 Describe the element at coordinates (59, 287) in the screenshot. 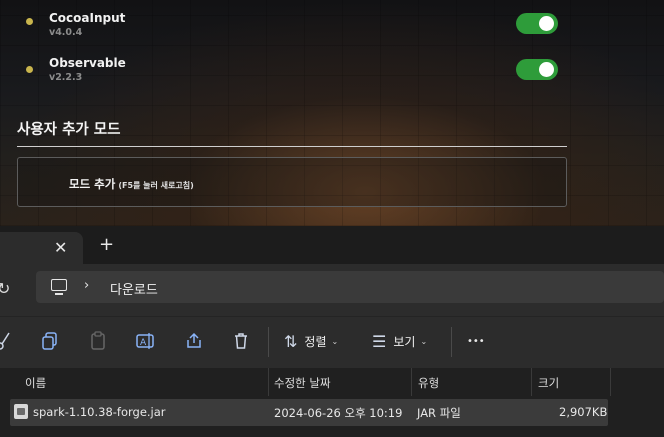

I see `this-pc-icon` at that location.